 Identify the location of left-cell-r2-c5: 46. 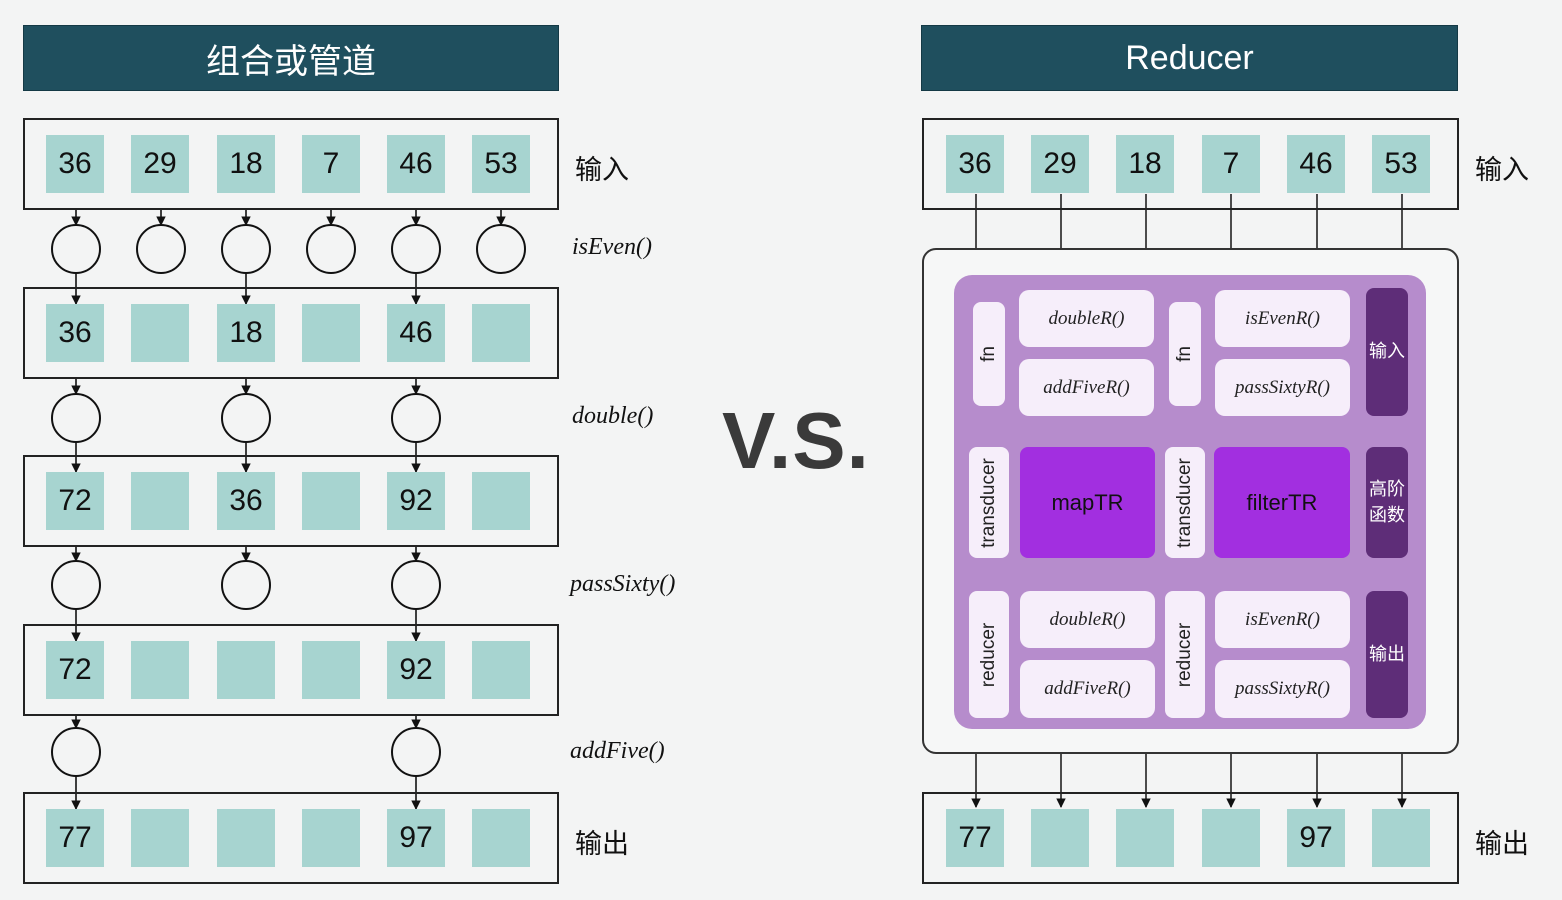
(416, 333).